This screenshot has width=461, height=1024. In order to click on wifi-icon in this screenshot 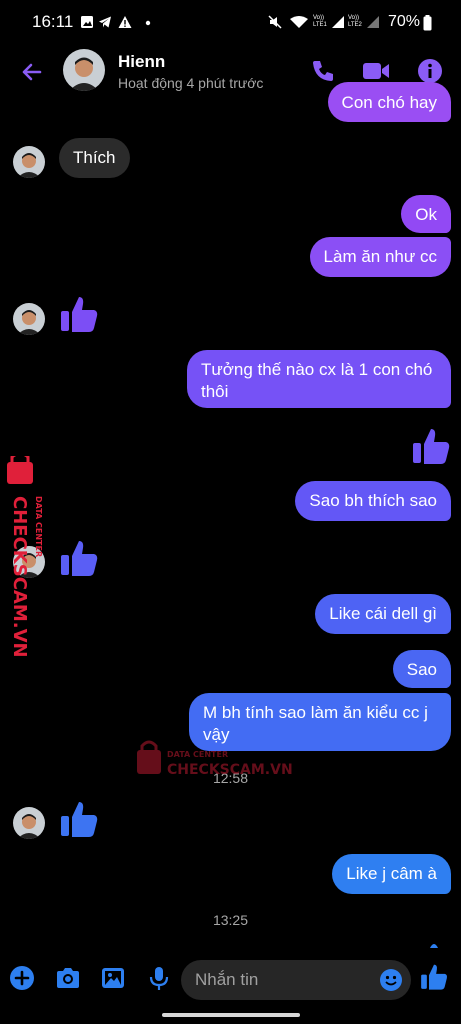, I will do `click(299, 22)`.